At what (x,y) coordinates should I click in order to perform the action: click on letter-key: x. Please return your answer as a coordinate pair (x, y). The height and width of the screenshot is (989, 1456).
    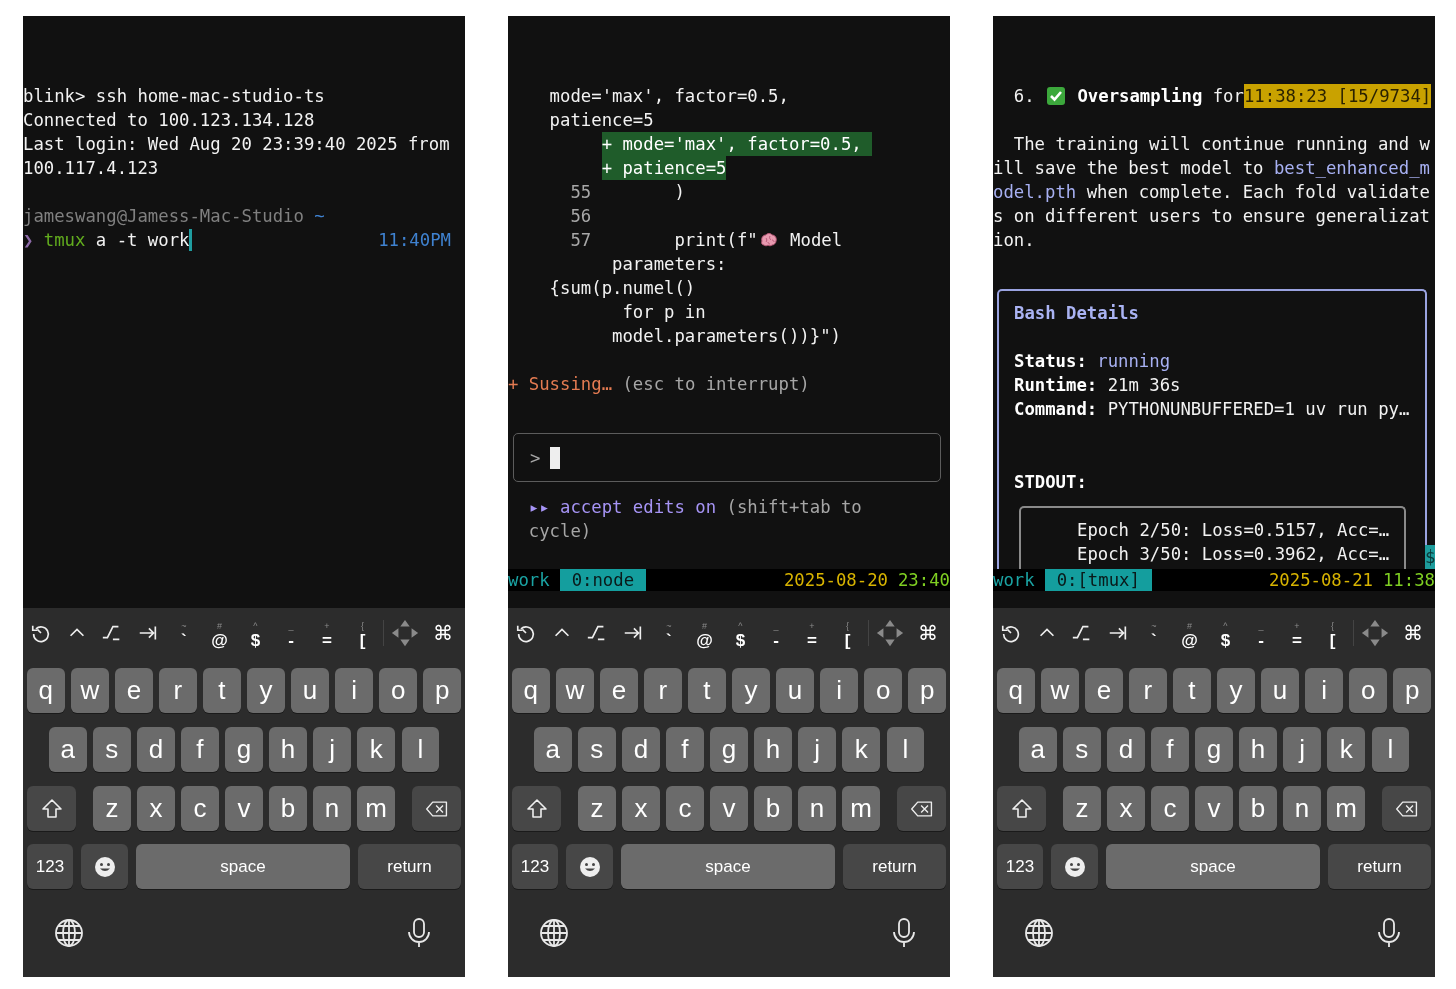
    Looking at the image, I should click on (641, 808).